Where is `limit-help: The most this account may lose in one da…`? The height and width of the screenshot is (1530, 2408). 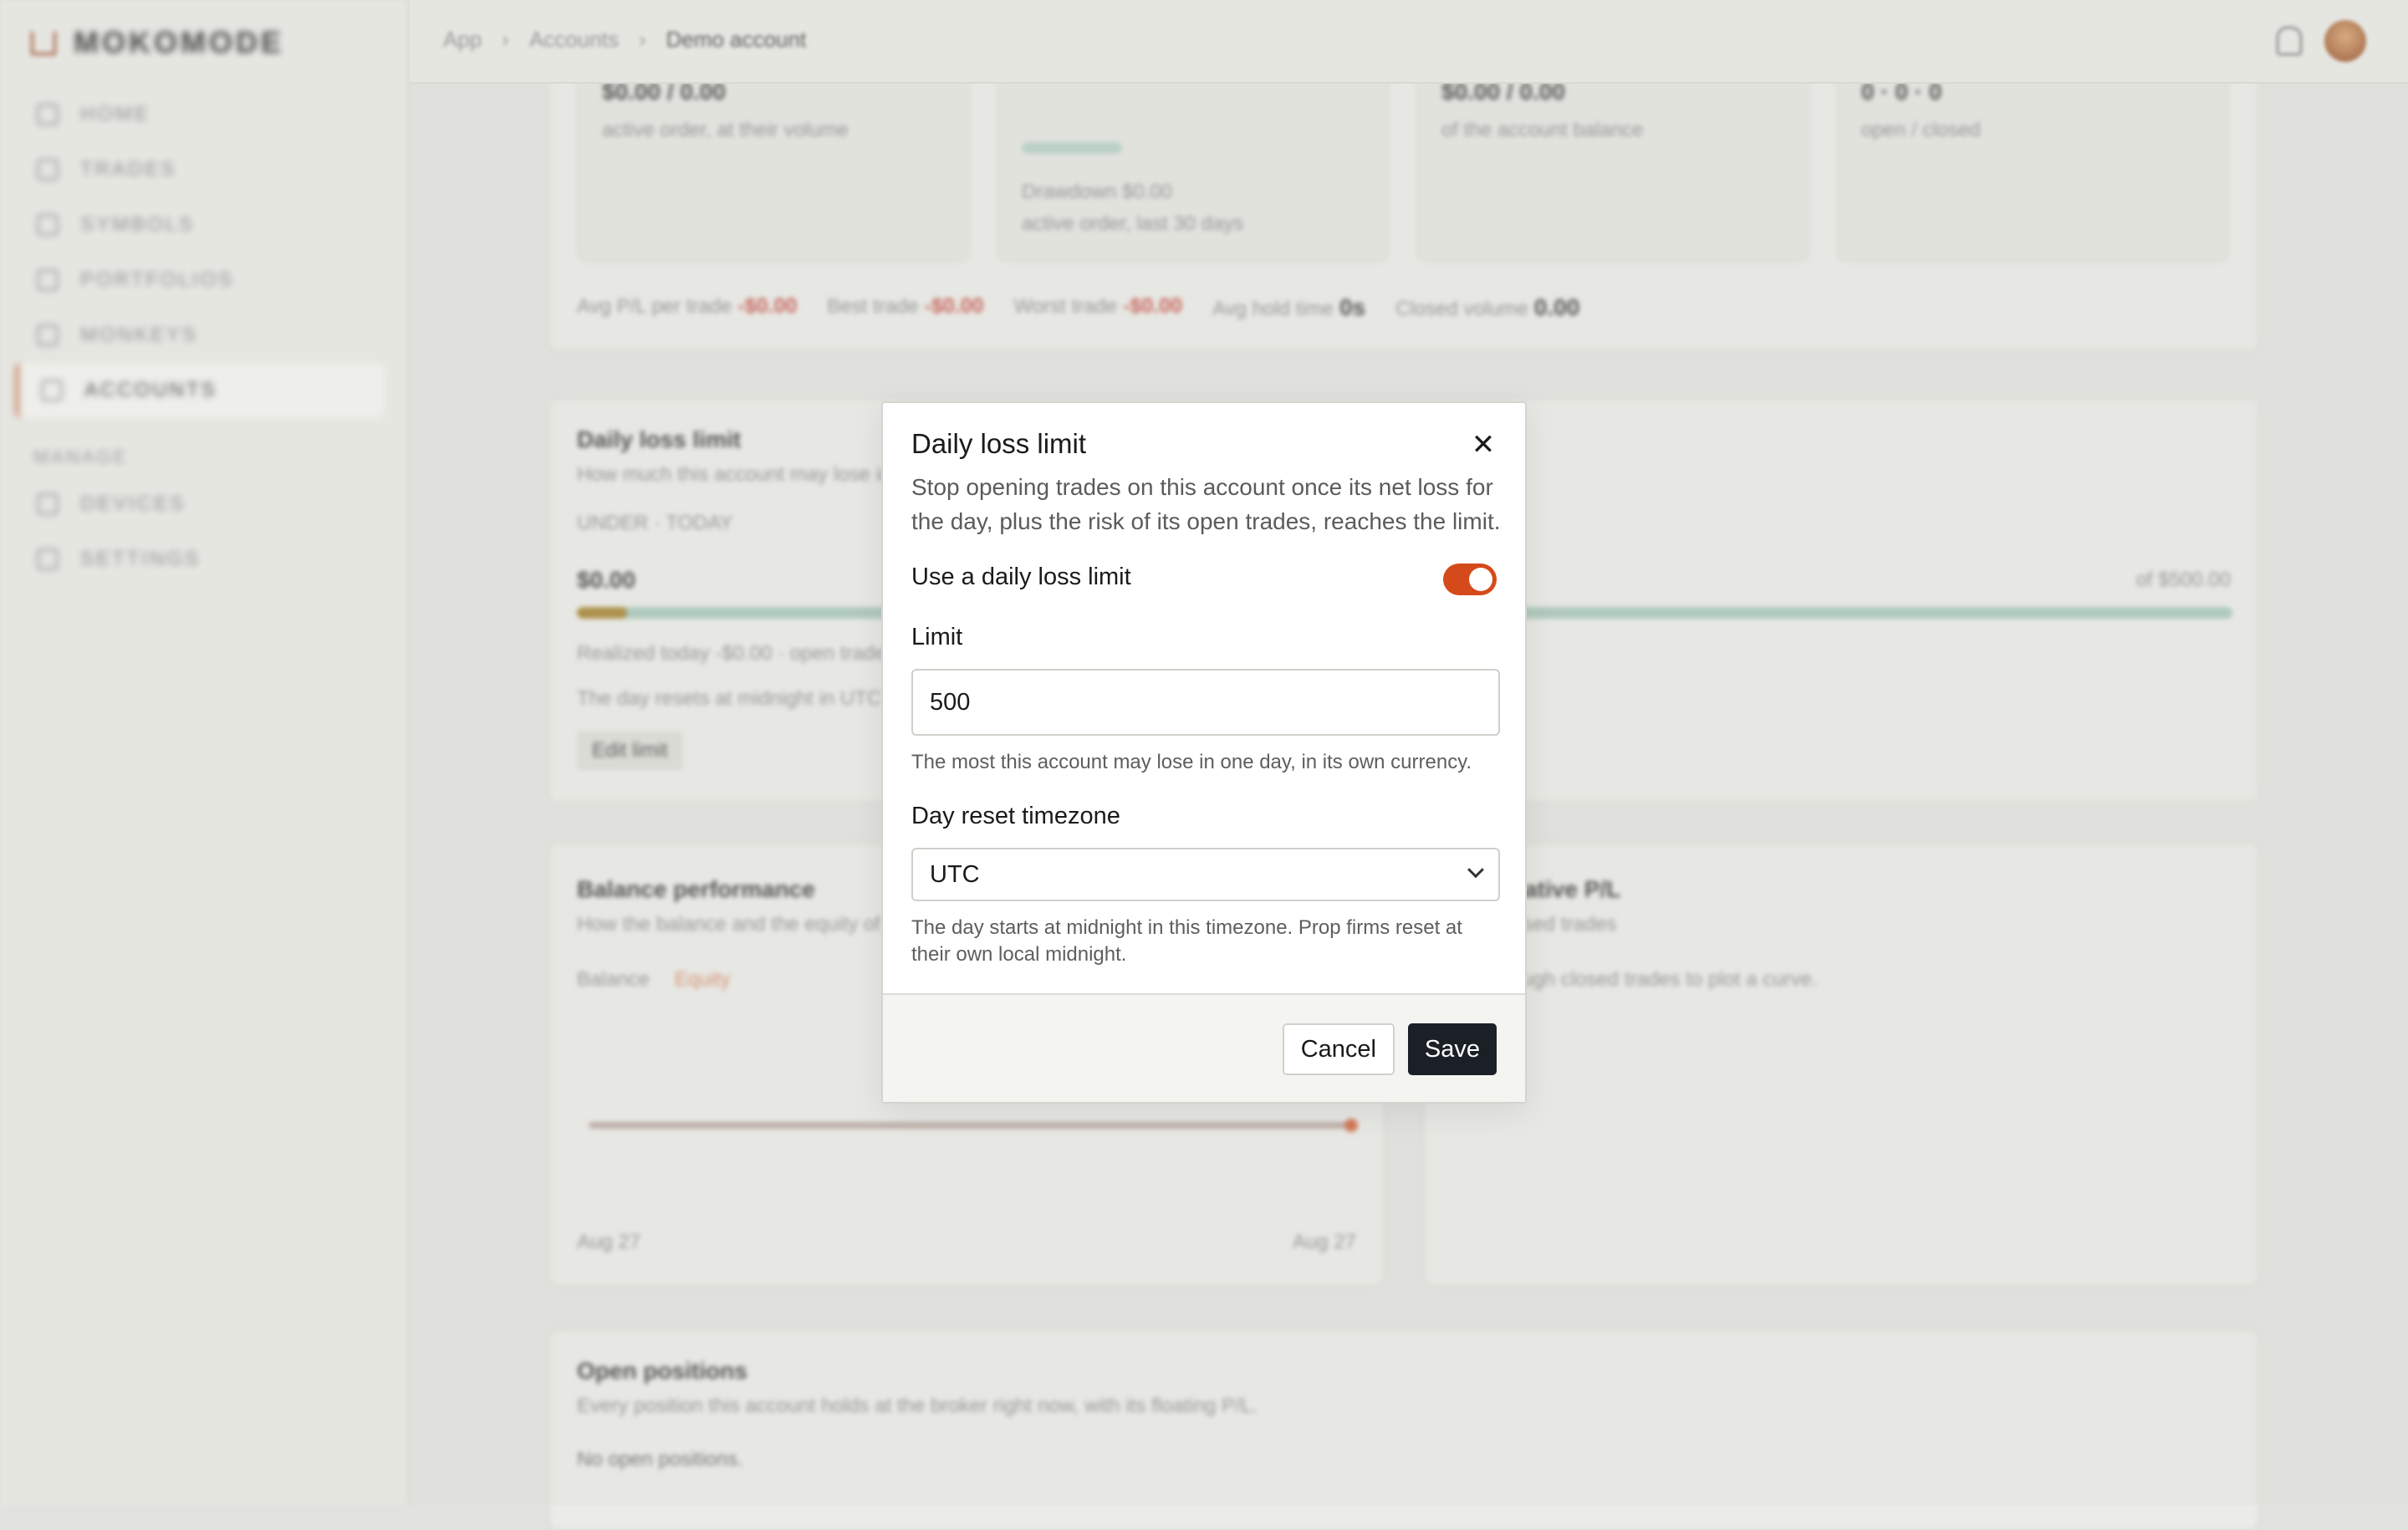
limit-help: The most this account may lose in one da… is located at coordinates (1208, 762).